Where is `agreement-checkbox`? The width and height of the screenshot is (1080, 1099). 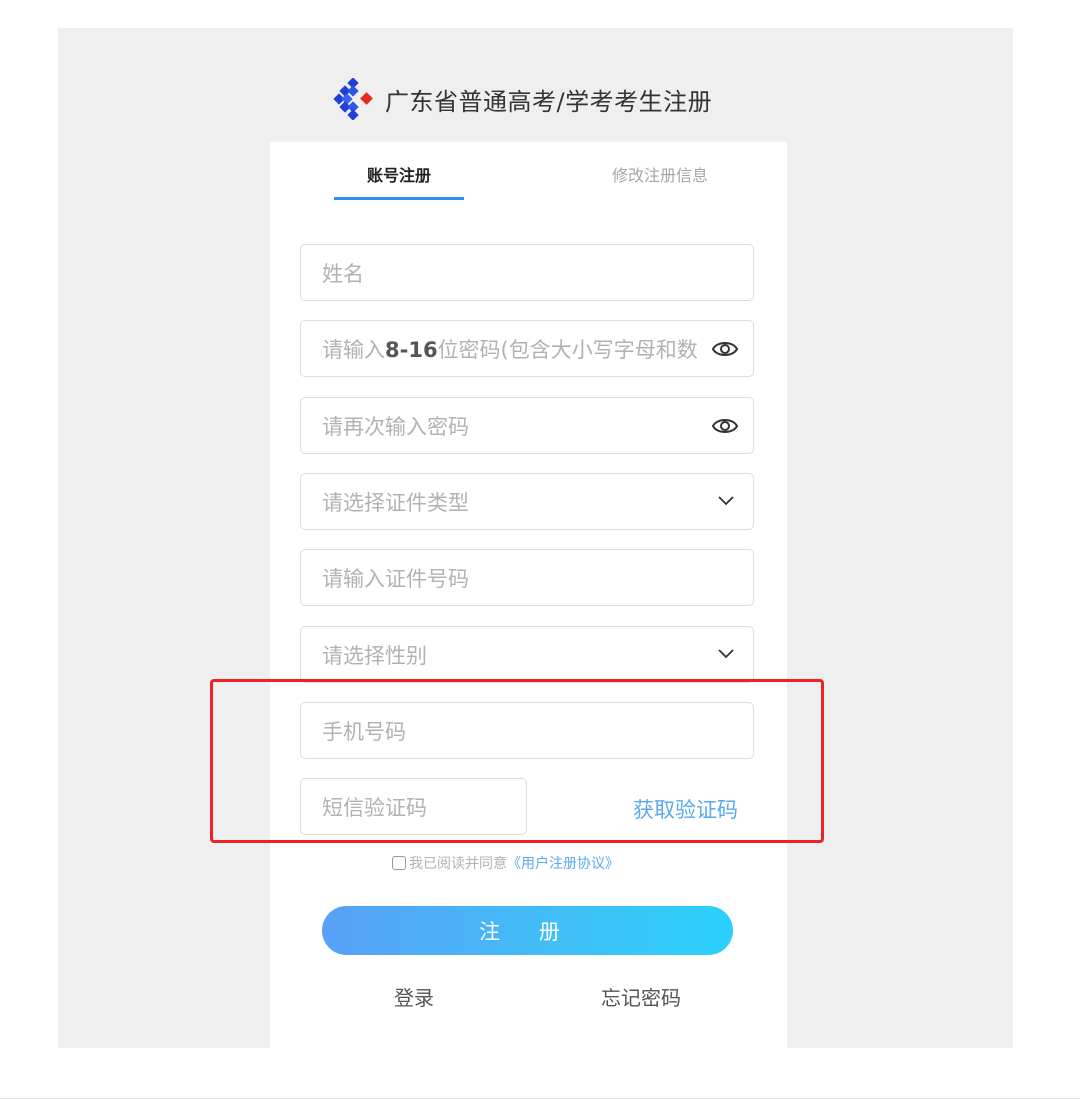
agreement-checkbox is located at coordinates (399, 863).